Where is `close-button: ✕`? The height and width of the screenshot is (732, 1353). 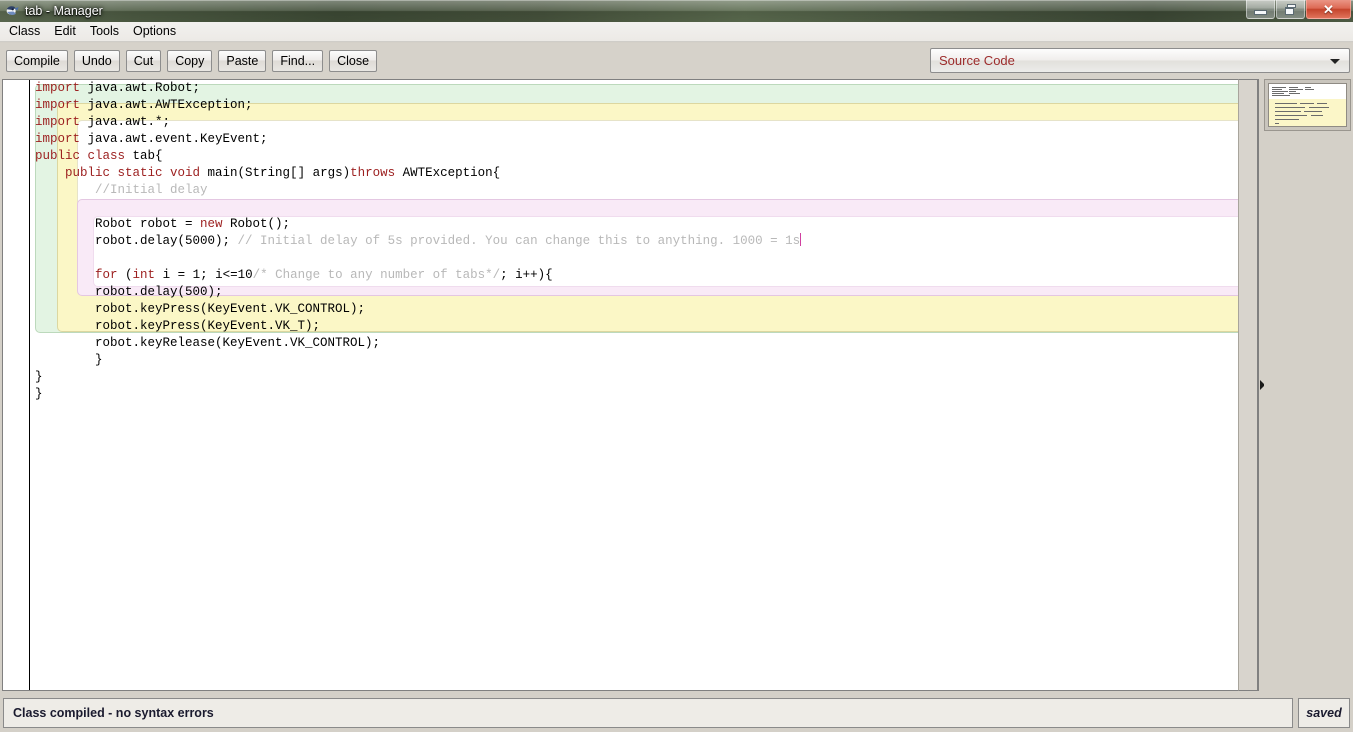
close-button: ✕ is located at coordinates (1328, 9).